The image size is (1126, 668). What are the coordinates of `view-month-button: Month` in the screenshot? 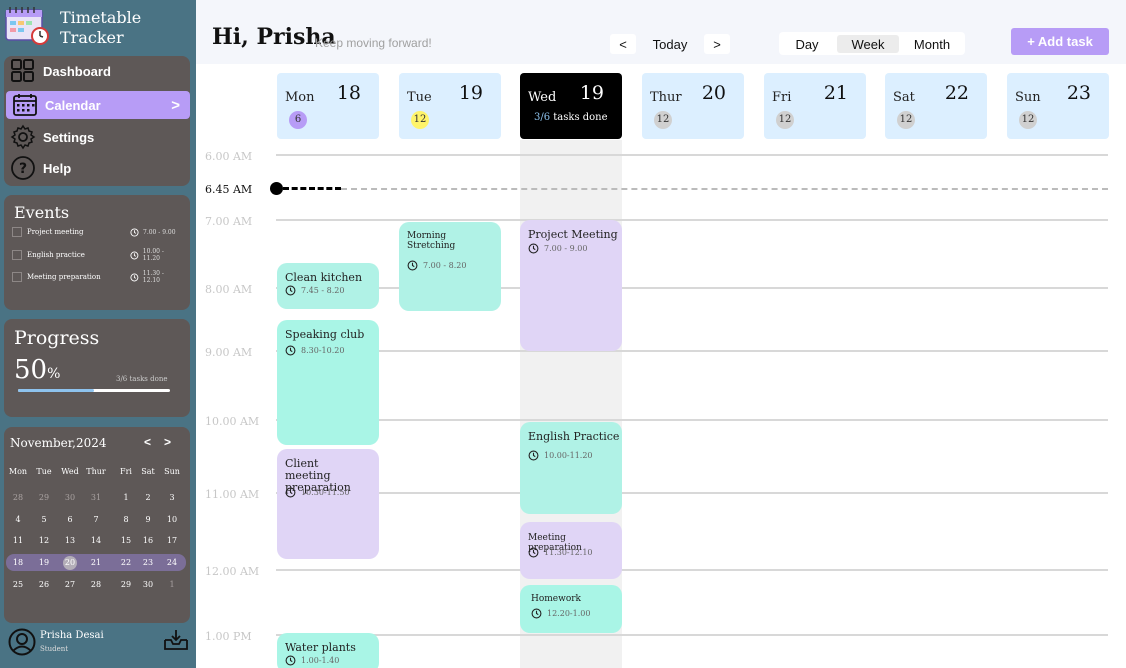 It's located at (932, 44).